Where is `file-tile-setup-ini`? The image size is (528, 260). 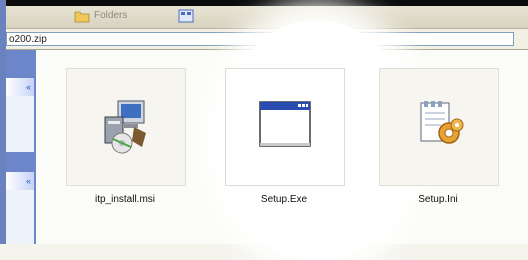 file-tile-setup-ini is located at coordinates (439, 127).